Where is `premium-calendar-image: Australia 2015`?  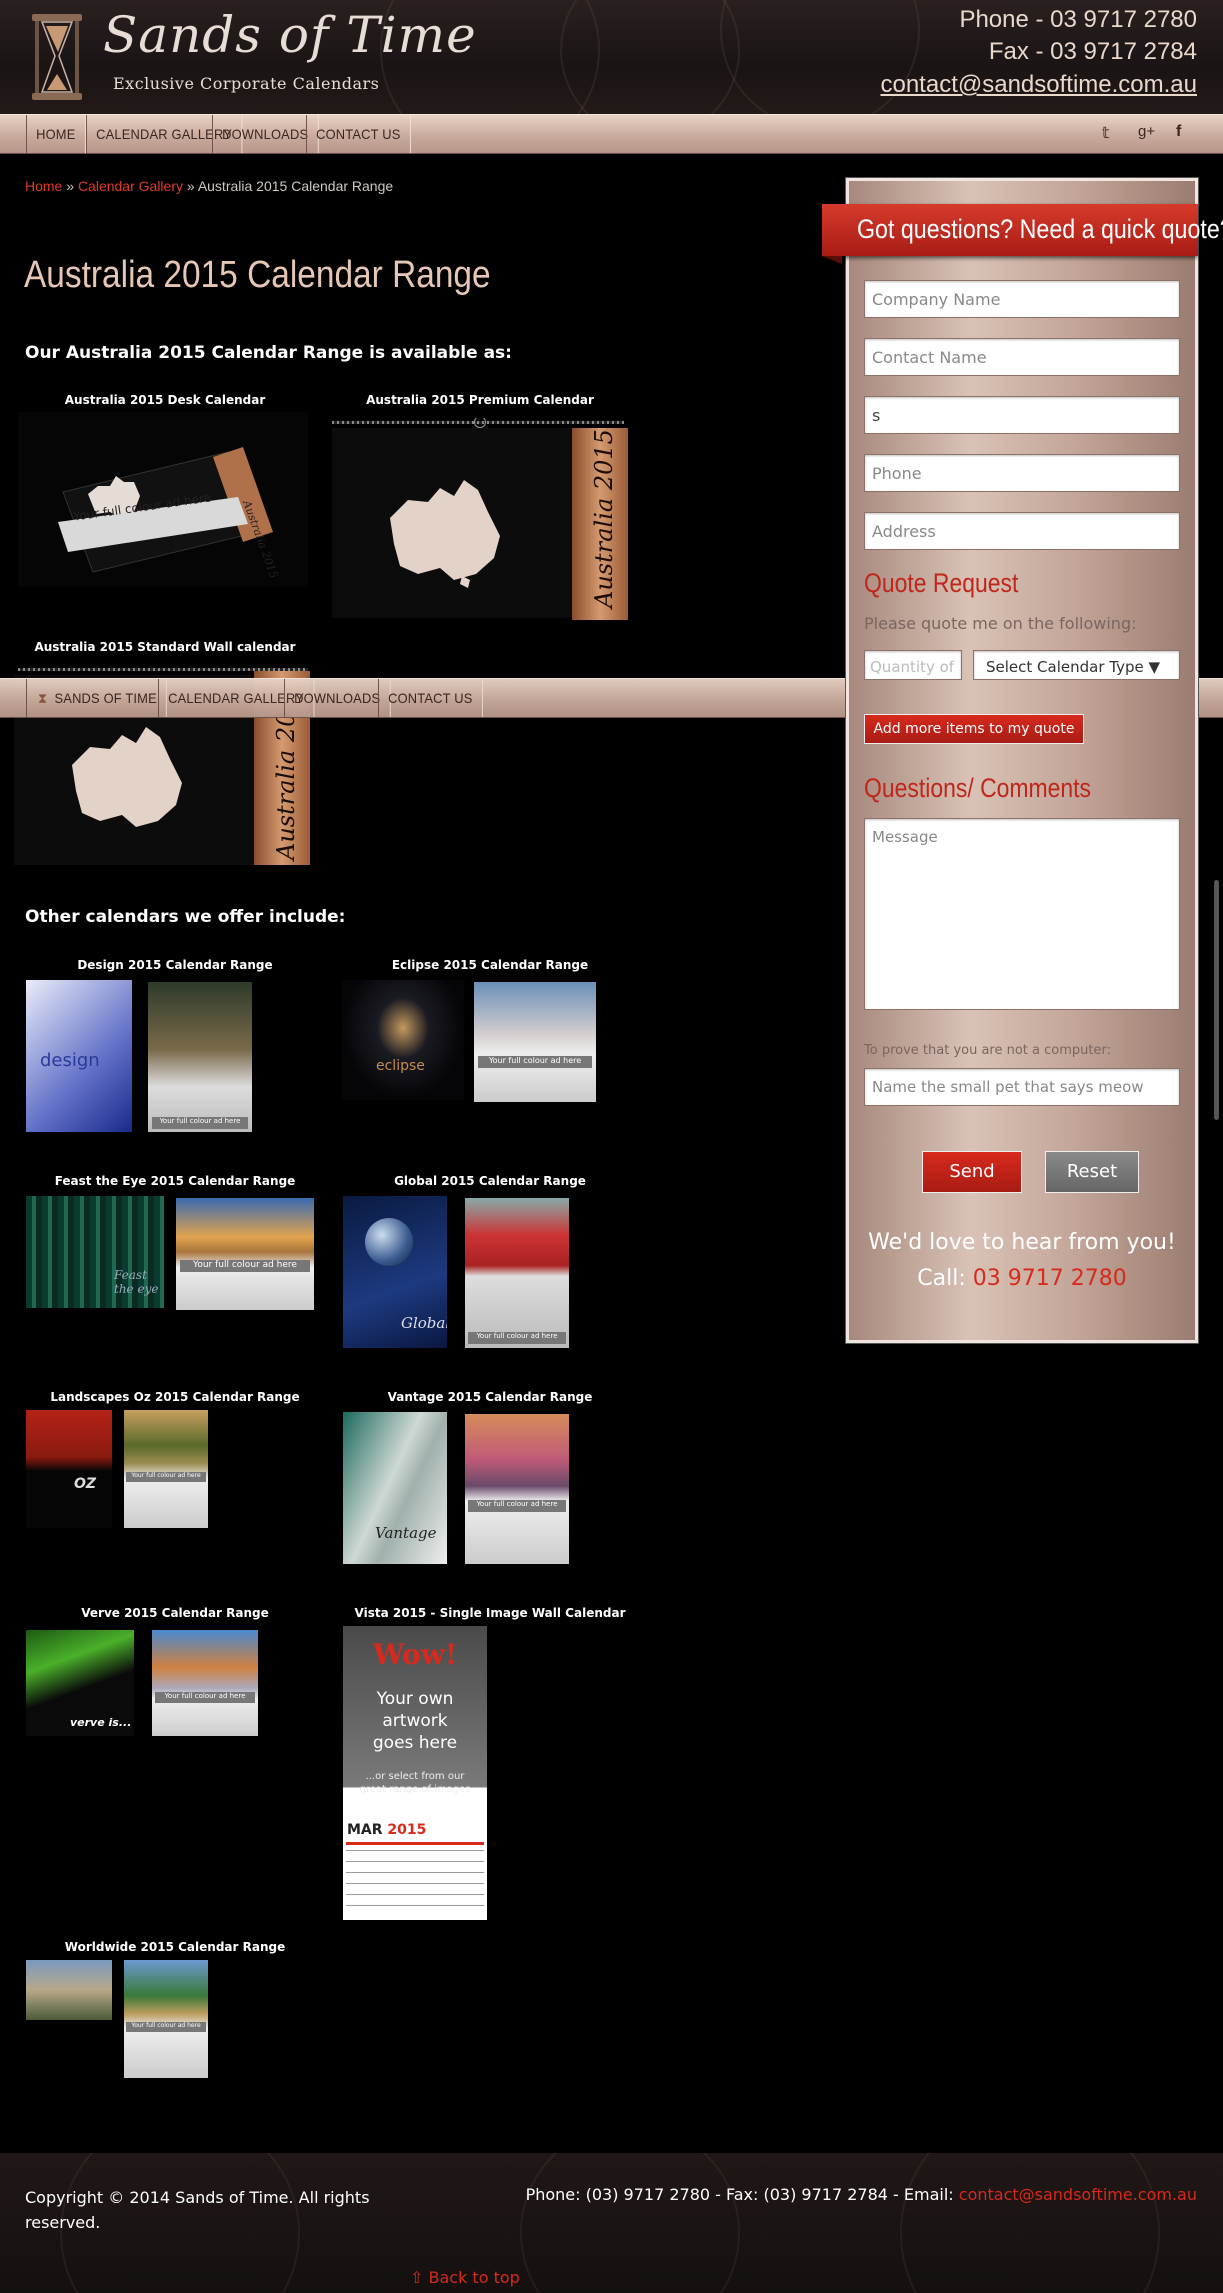 premium-calendar-image: Australia 2015 is located at coordinates (479, 519).